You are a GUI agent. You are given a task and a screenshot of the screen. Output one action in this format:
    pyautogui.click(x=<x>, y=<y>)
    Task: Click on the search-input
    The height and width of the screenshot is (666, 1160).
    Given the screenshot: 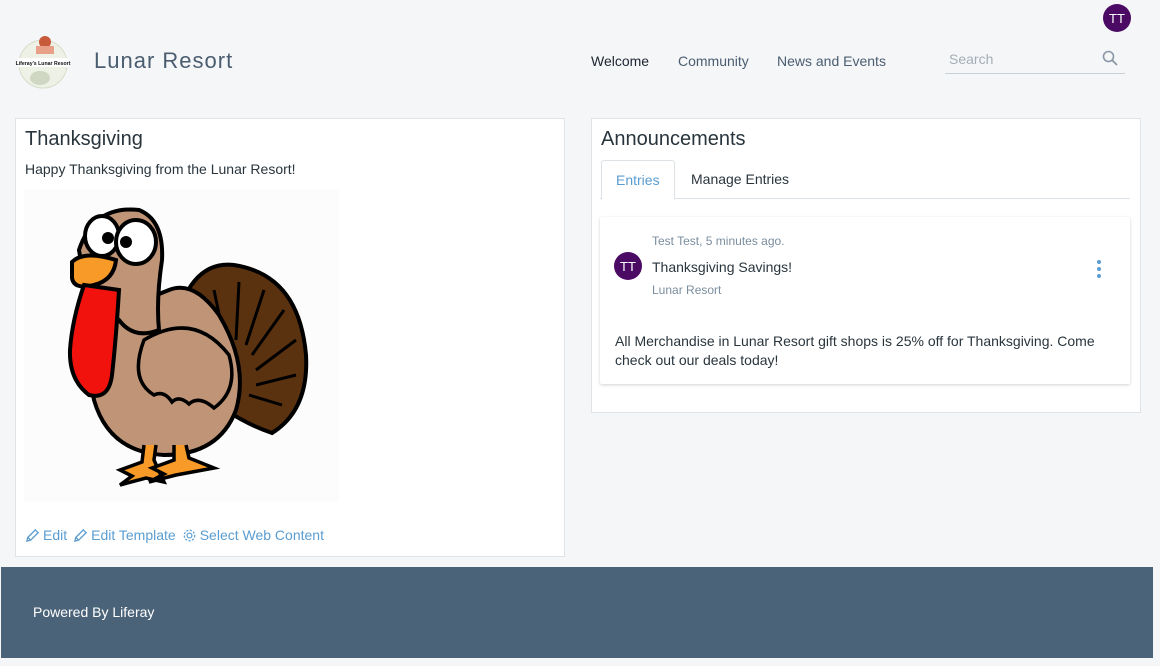 What is the action you would take?
    pyautogui.click(x=1019, y=59)
    